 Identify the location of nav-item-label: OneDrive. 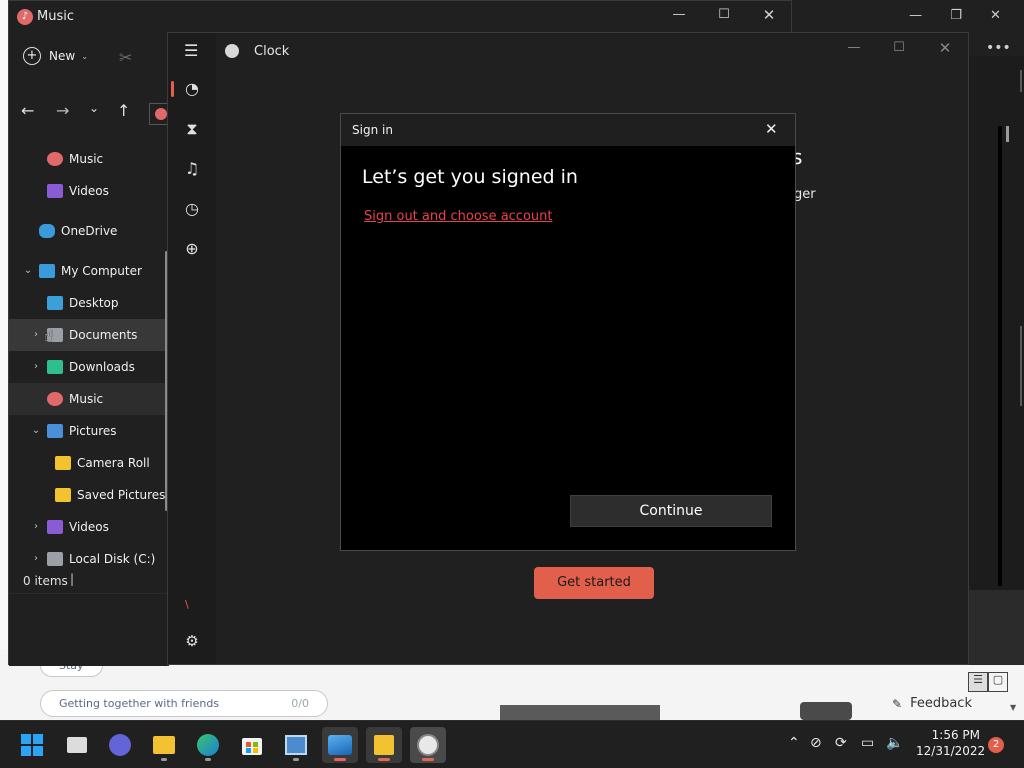
(89, 231).